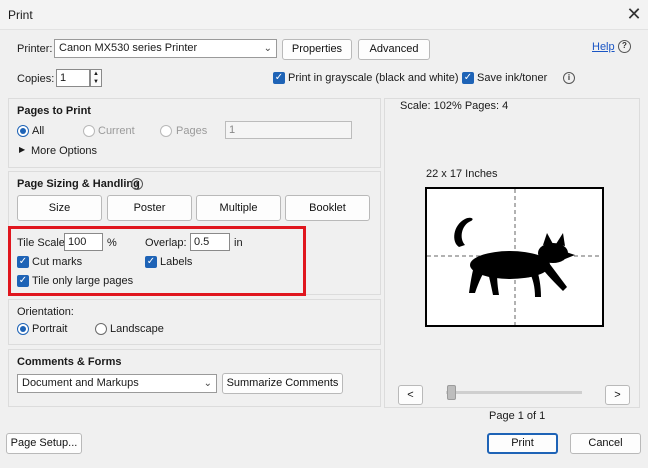 The height and width of the screenshot is (468, 648). I want to click on tile-large-checkbox: ✓, so click(23, 281).